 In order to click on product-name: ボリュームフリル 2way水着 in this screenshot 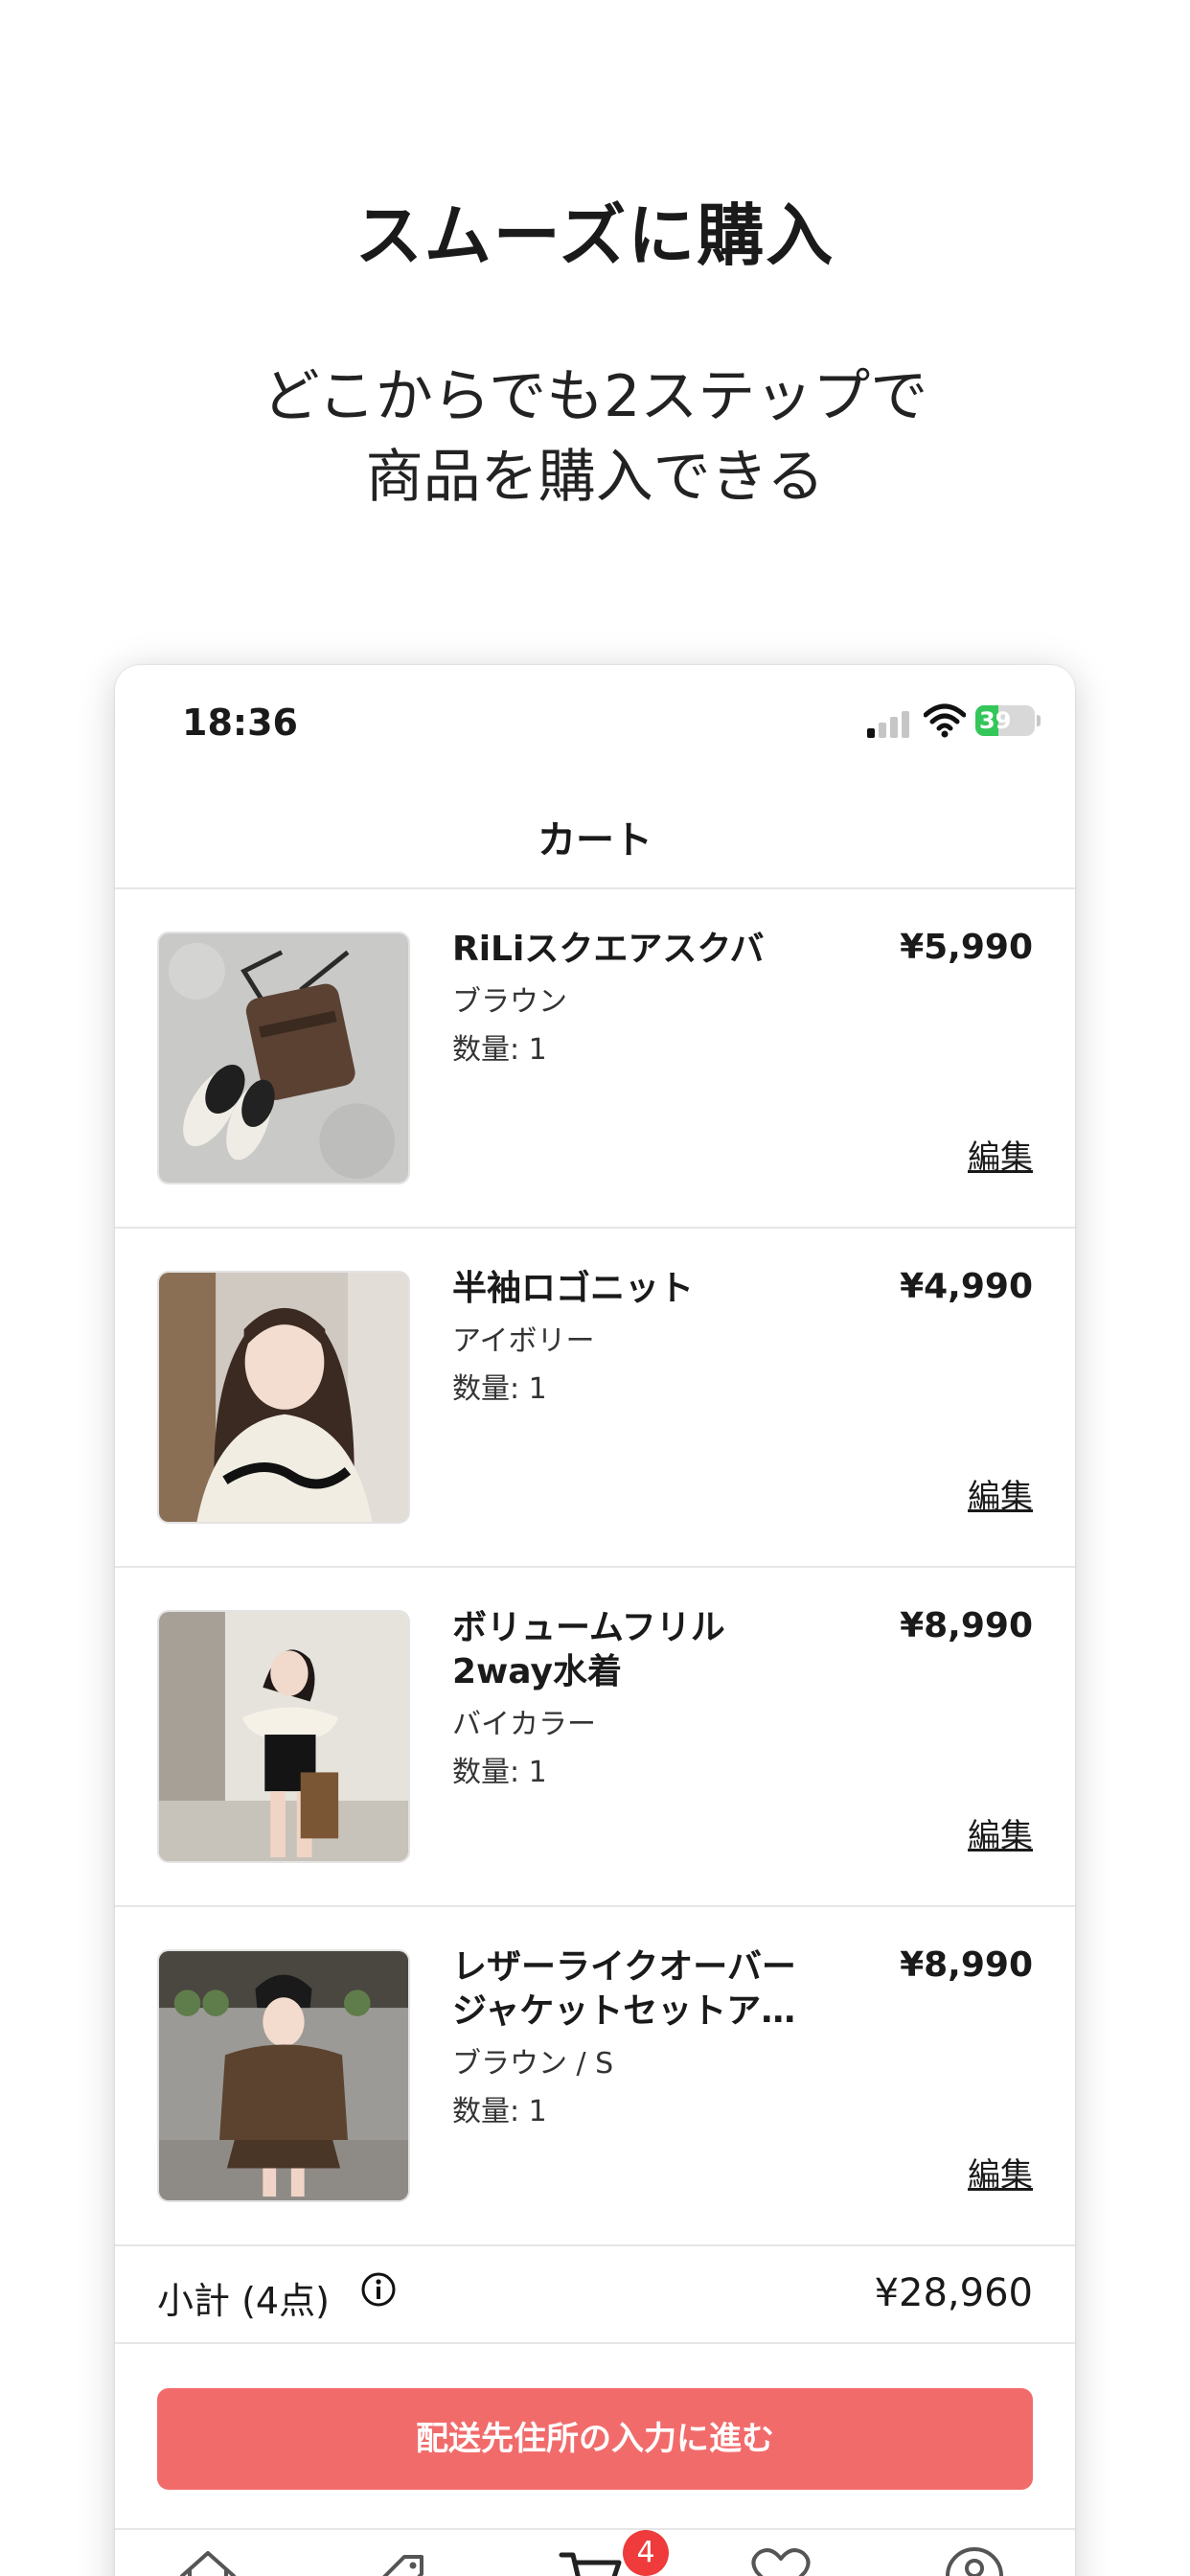, I will do `click(658, 1650)`.